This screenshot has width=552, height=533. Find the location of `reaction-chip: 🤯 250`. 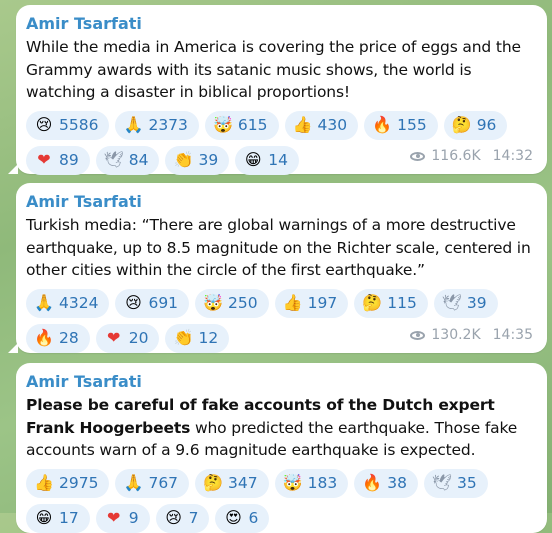

reaction-chip: 🤯 250 is located at coordinates (232, 303).